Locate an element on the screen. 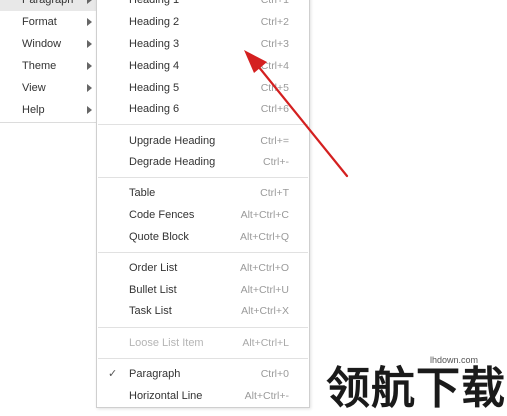 Image resolution: width=507 pixels, height=416 pixels. watermark-url: lhdown.com is located at coordinates (454, 360).